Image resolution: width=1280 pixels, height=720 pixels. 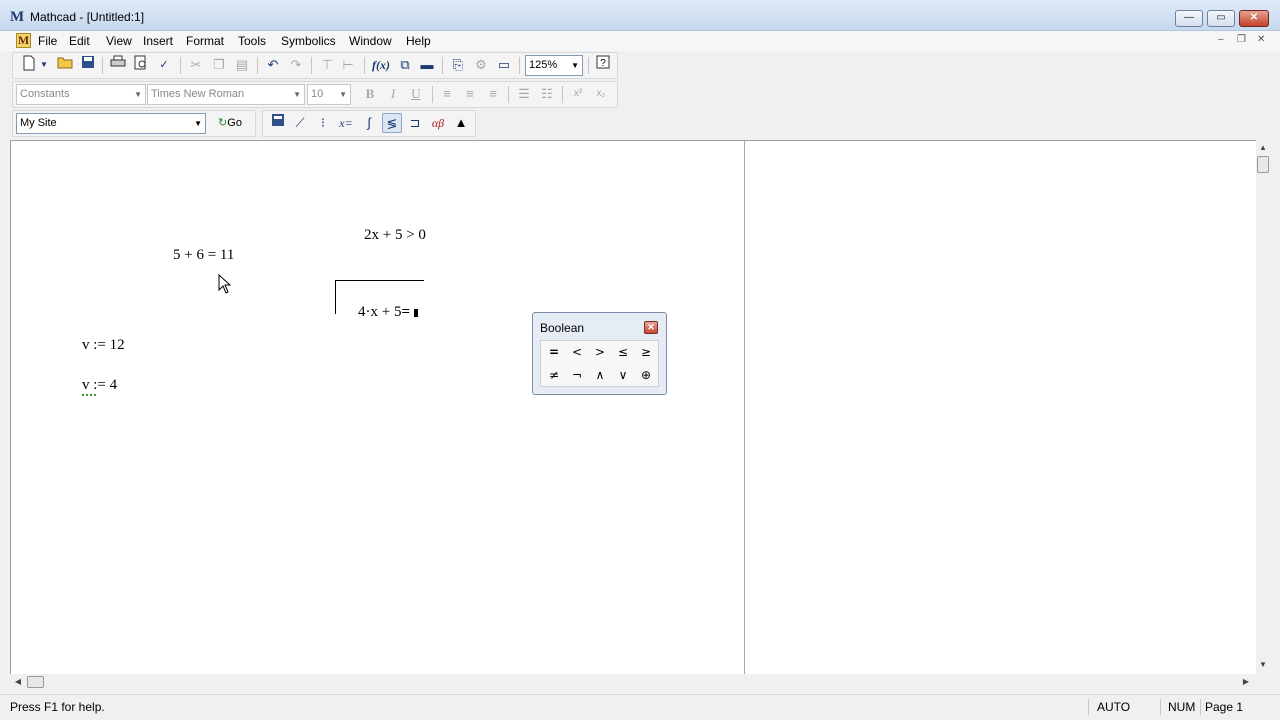 I want to click on go-button: ↻Go, so click(x=230, y=123).